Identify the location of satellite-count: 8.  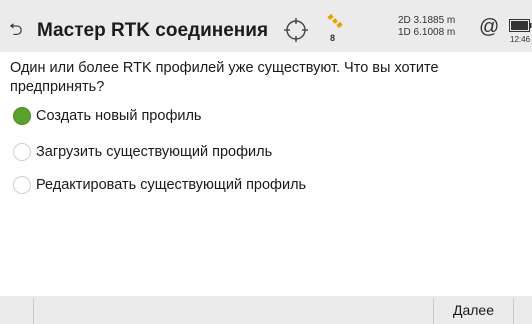
(333, 38).